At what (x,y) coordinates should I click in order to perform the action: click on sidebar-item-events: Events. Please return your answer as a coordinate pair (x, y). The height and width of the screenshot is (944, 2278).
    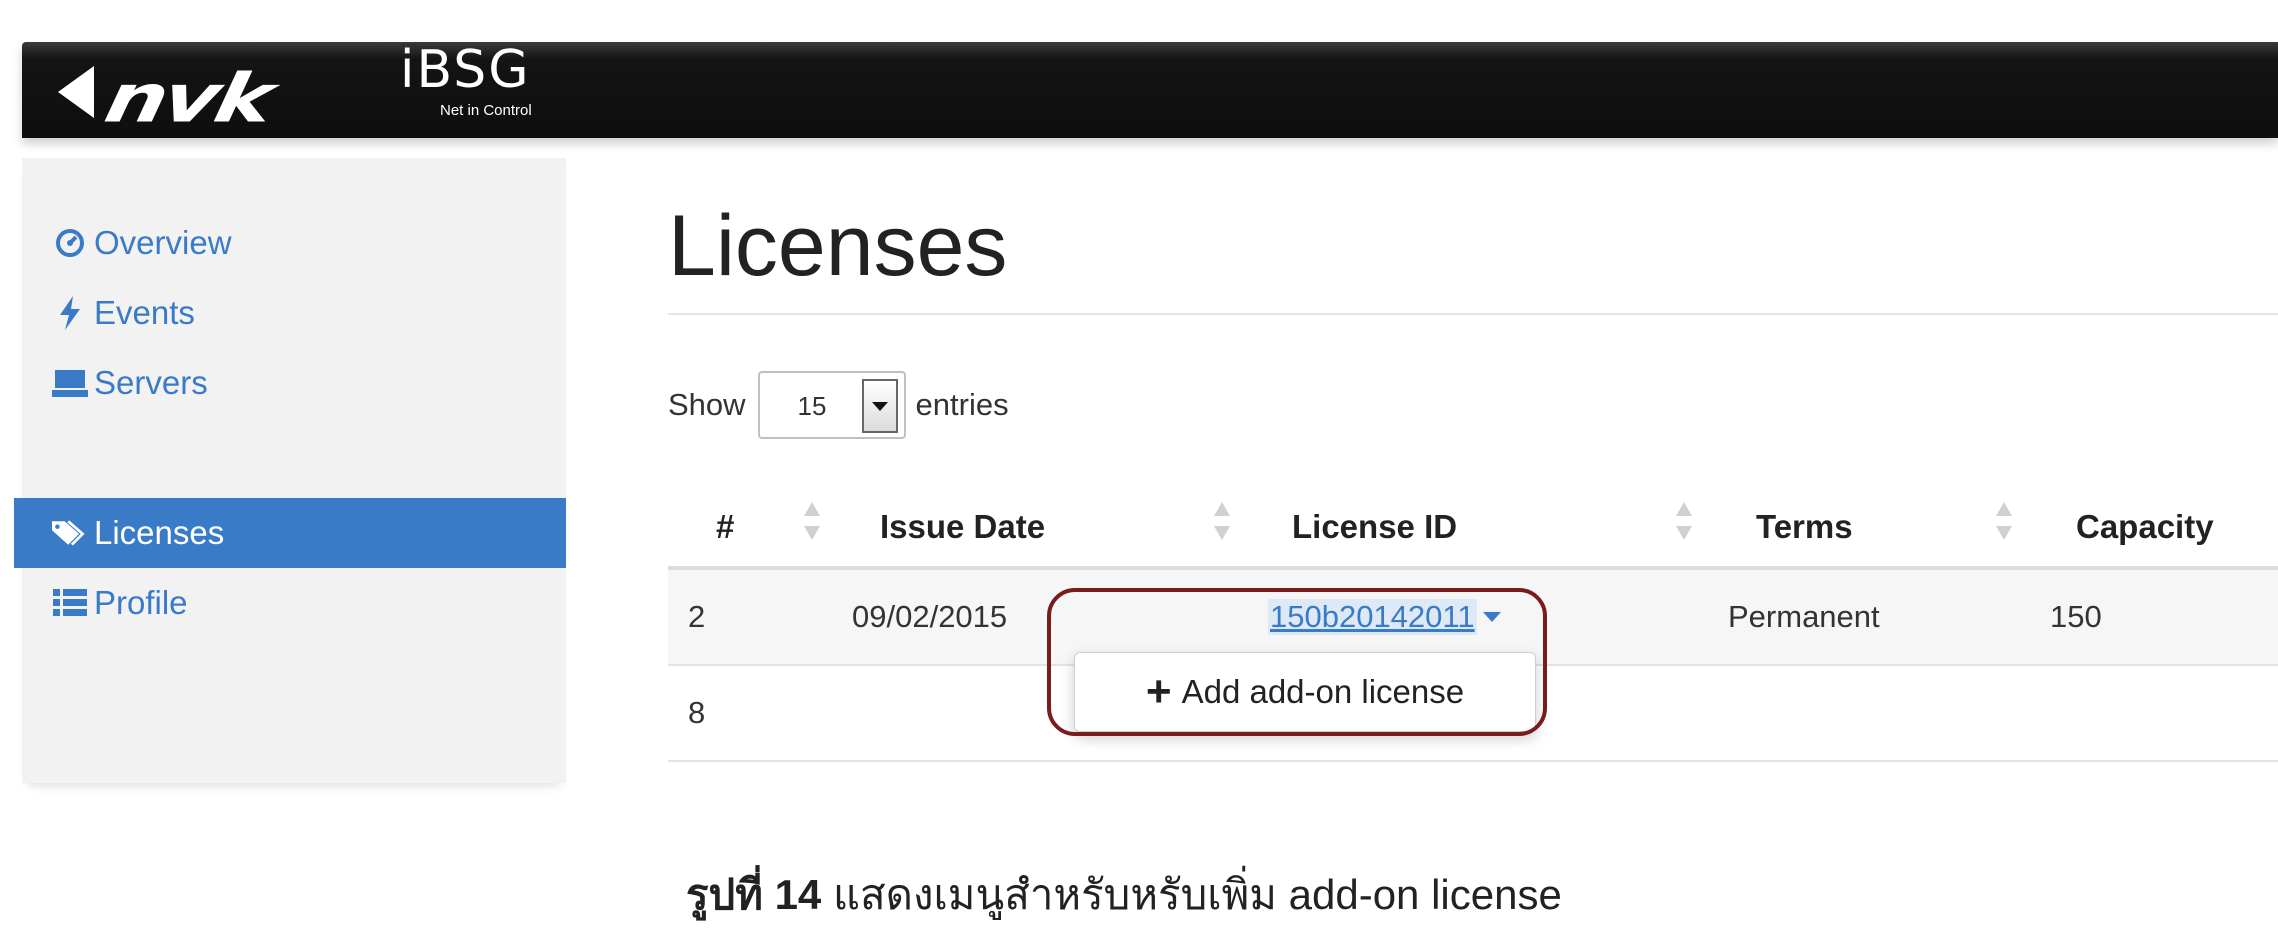
    Looking at the image, I should click on (294, 313).